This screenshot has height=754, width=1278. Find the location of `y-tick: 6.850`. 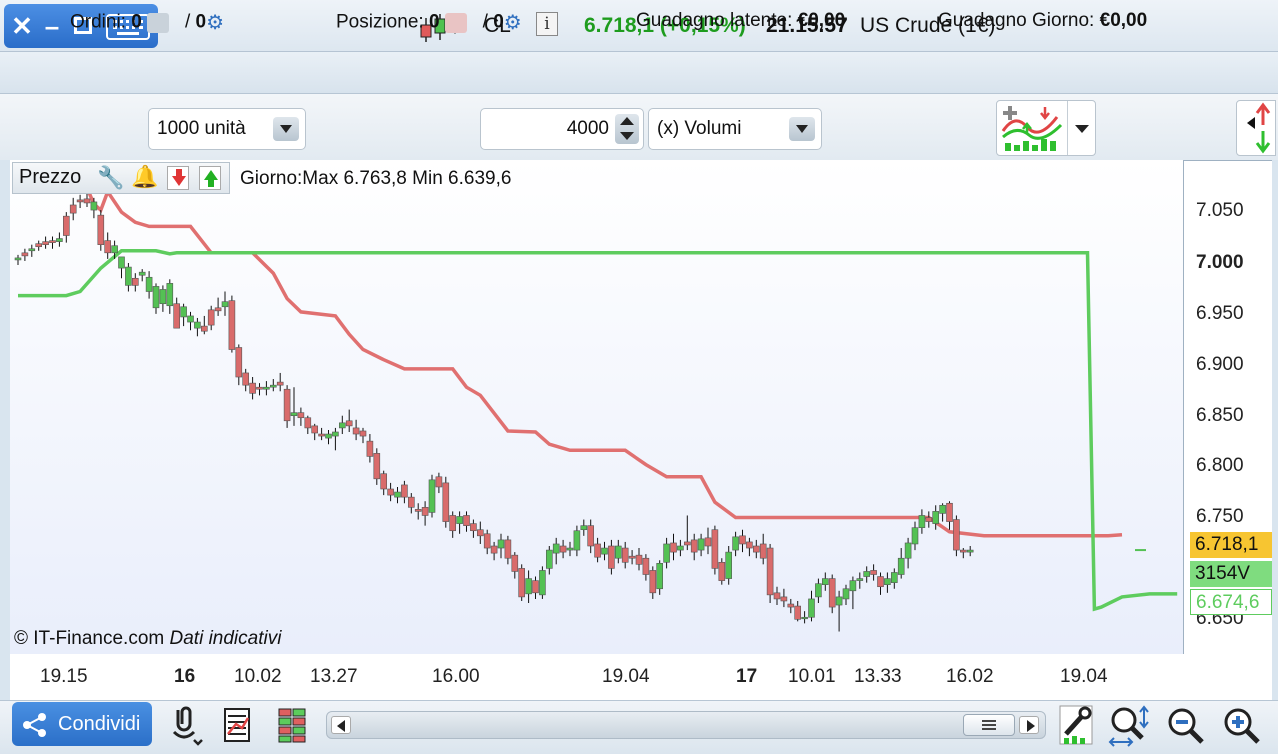

y-tick: 6.850 is located at coordinates (1220, 415).